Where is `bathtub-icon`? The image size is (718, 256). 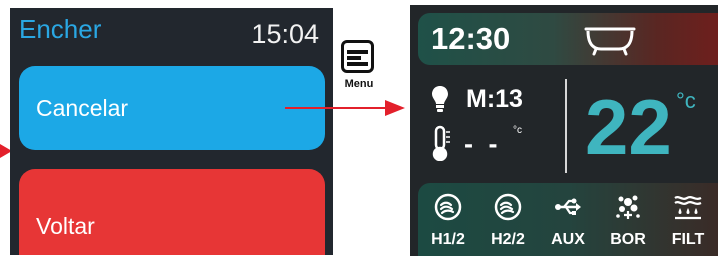
bathtub-icon is located at coordinates (610, 39).